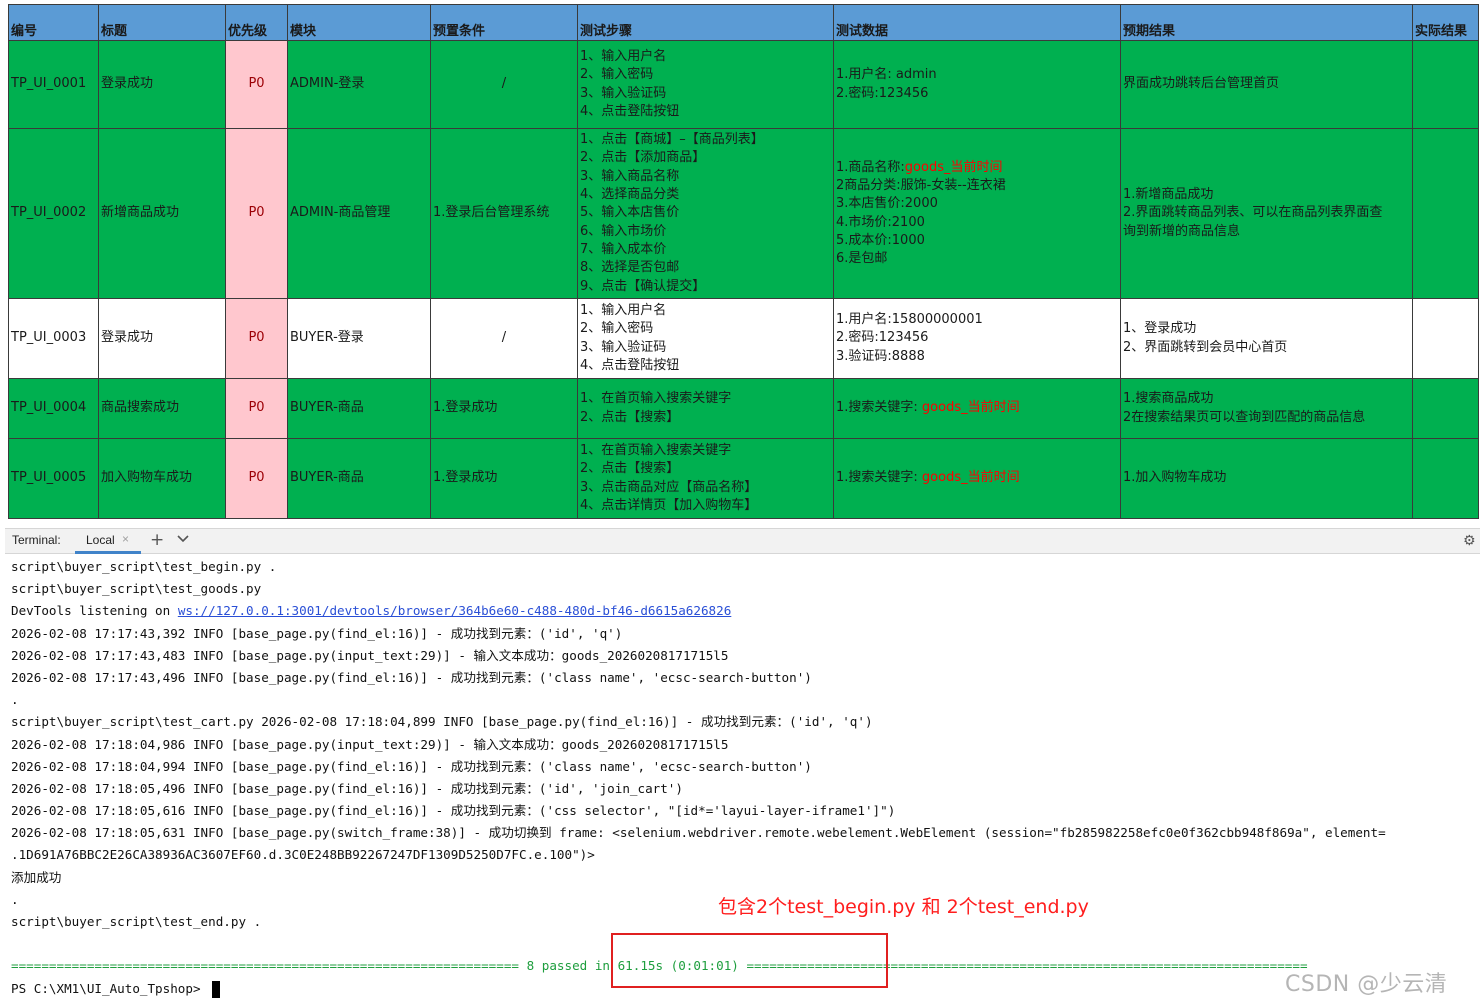  What do you see at coordinates (94, 611) in the screenshot?
I see `devtools-prefix: DevTools listening on` at bounding box center [94, 611].